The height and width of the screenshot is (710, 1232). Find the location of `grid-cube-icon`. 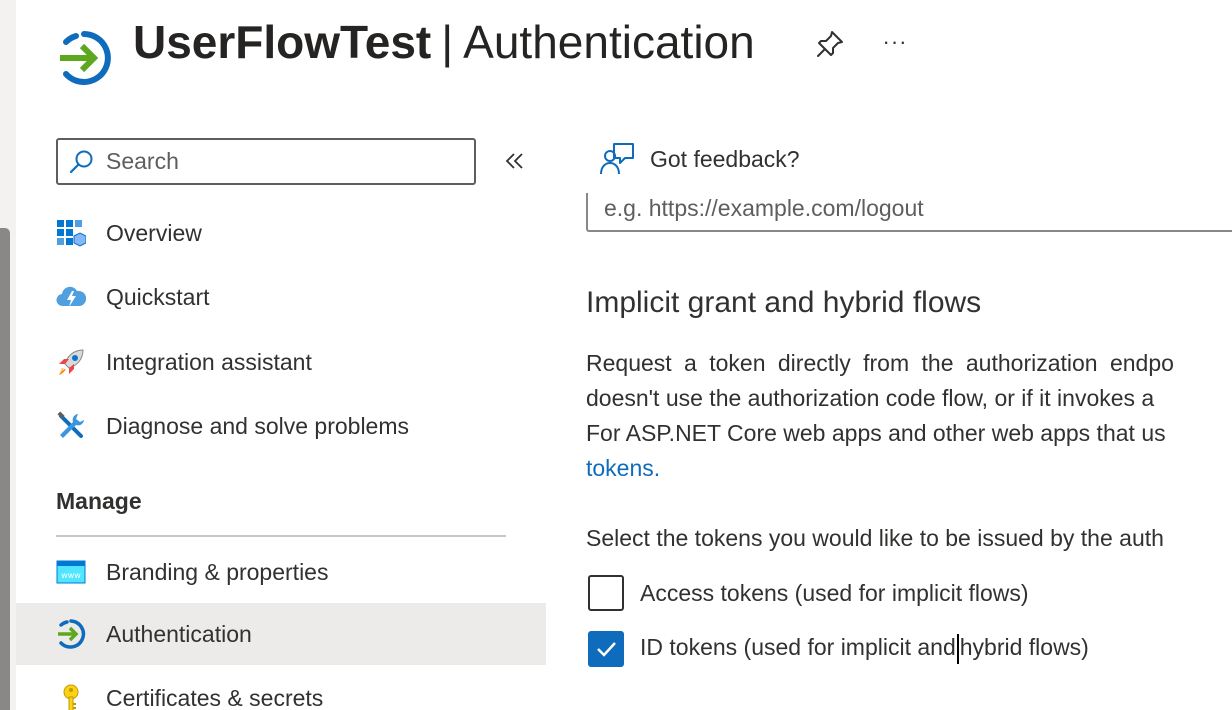

grid-cube-icon is located at coordinates (71, 233).